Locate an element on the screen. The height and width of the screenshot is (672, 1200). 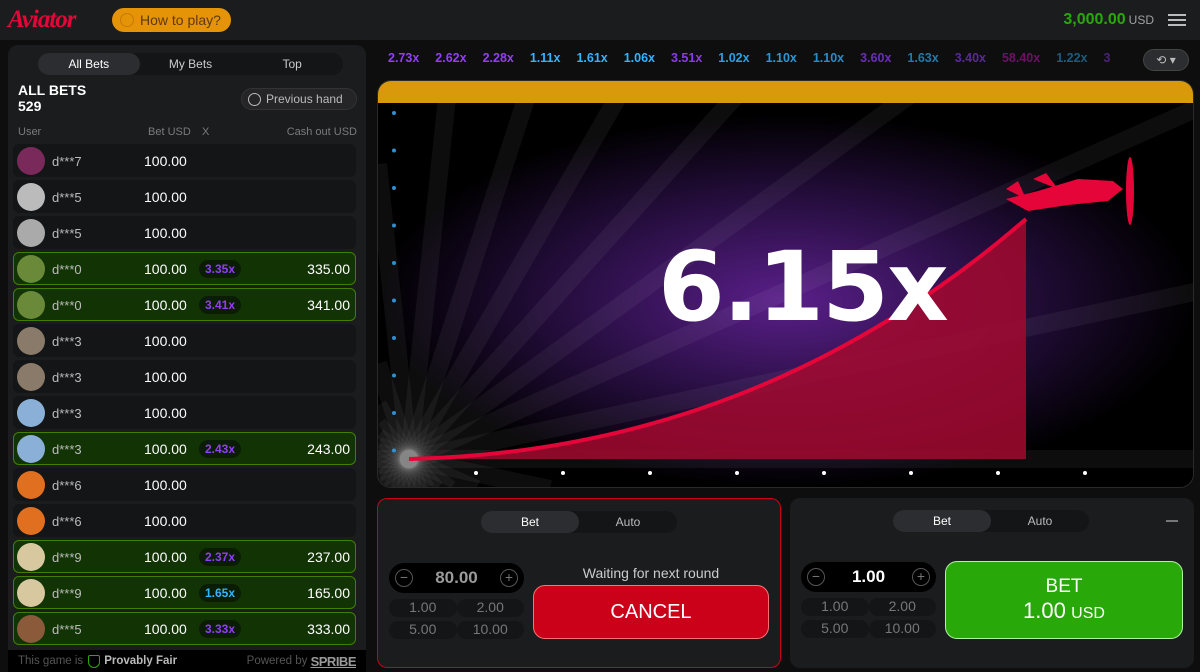
tab-top: Top is located at coordinates (292, 64).